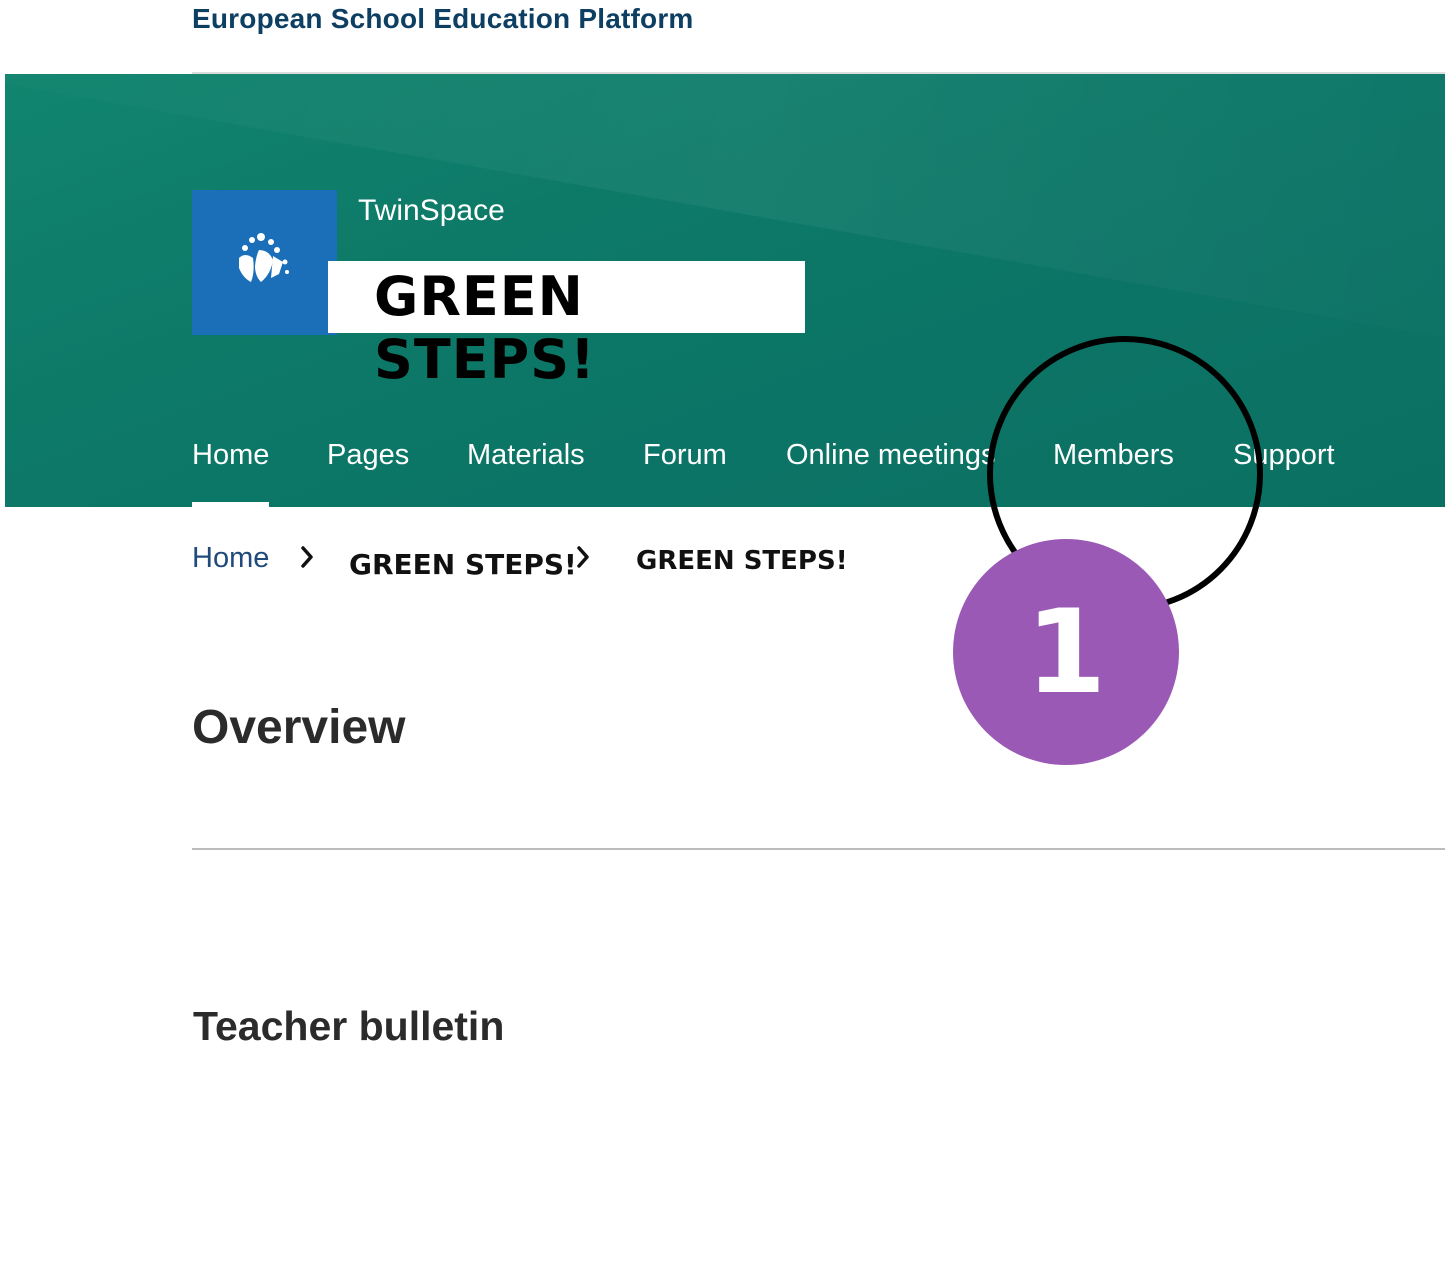 This screenshot has width=1445, height=1266. What do you see at coordinates (1066, 652) in the screenshot?
I see `step-number-badge: 1` at bounding box center [1066, 652].